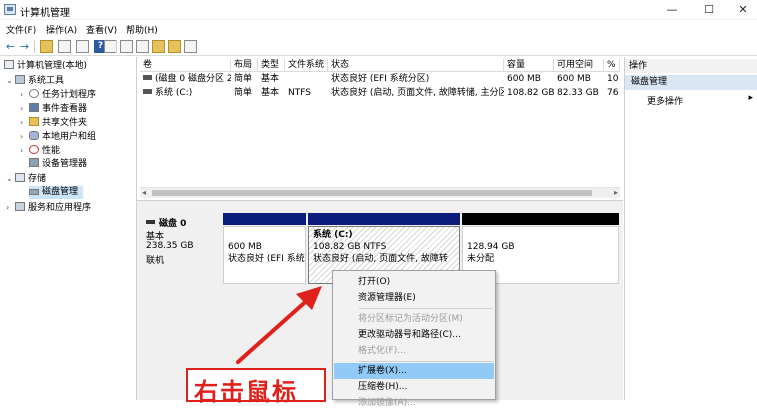 The image size is (757, 411). Describe the element at coordinates (612, 65) in the screenshot. I see `column-header-percent: %` at that location.